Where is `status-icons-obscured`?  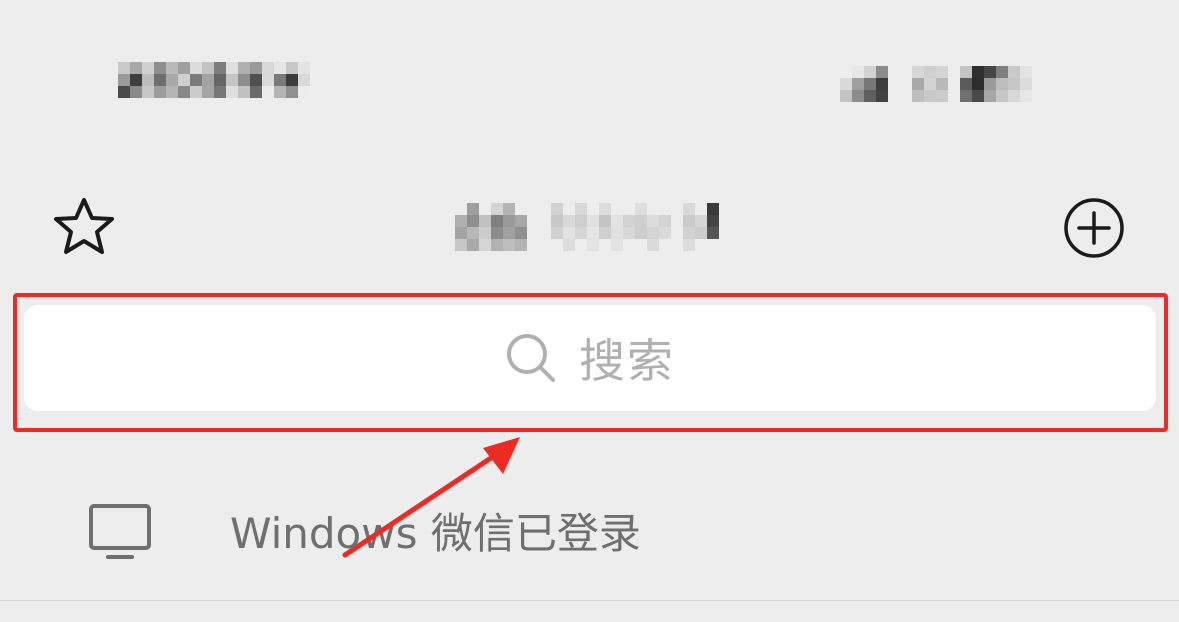
status-icons-obscured is located at coordinates (960, 84).